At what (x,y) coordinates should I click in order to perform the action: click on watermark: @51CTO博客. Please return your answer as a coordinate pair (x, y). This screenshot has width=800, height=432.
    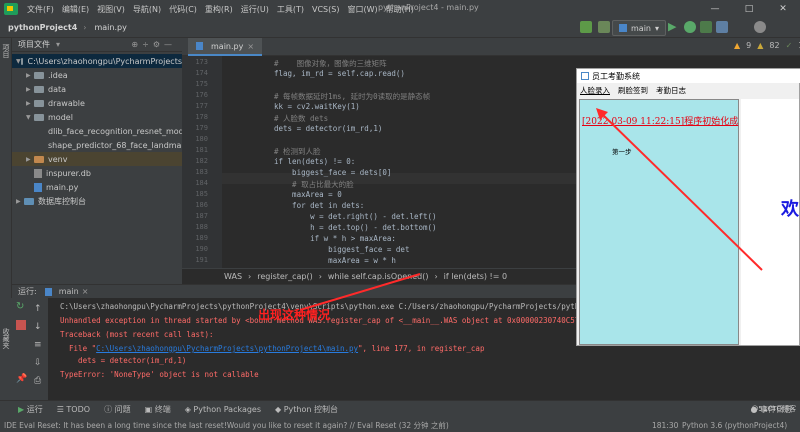
    Looking at the image, I should click on (773, 409).